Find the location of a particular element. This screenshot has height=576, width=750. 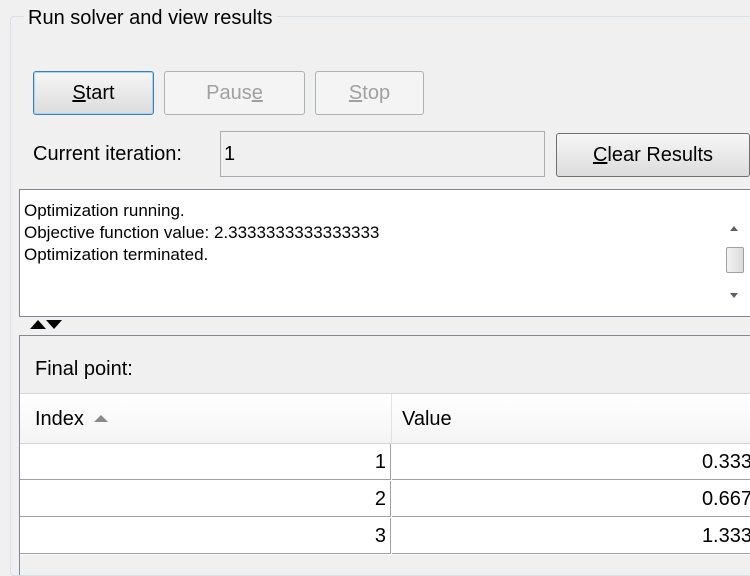

value-cell: 1.333 is located at coordinates (571, 536).